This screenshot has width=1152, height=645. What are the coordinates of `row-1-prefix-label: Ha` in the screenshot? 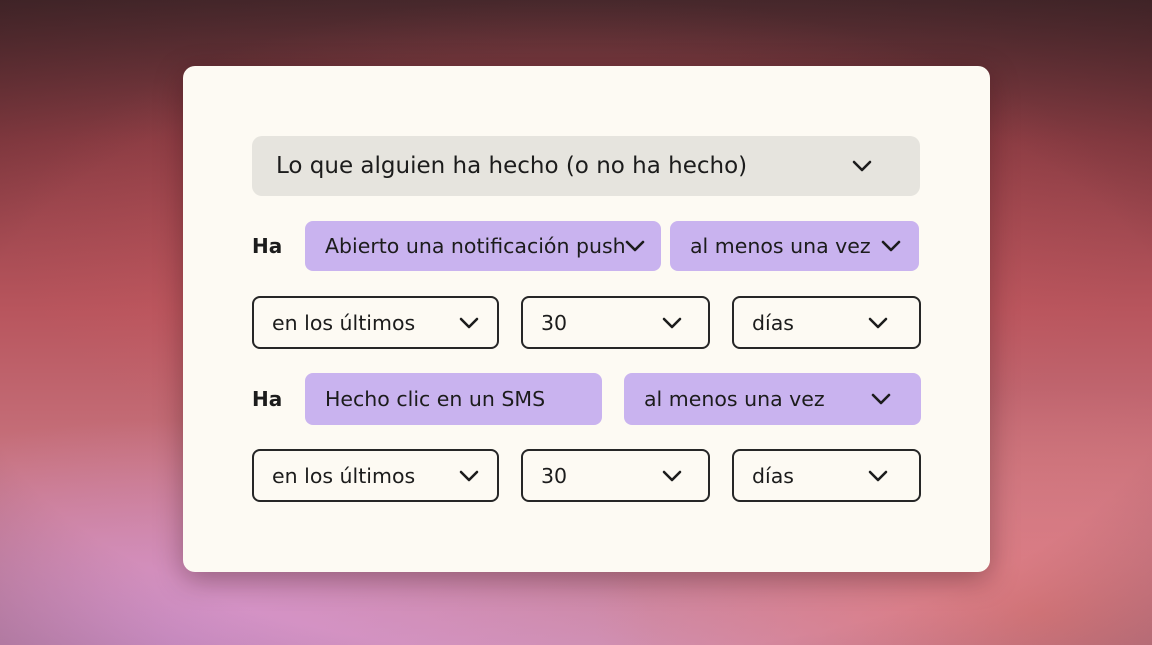 It's located at (267, 246).